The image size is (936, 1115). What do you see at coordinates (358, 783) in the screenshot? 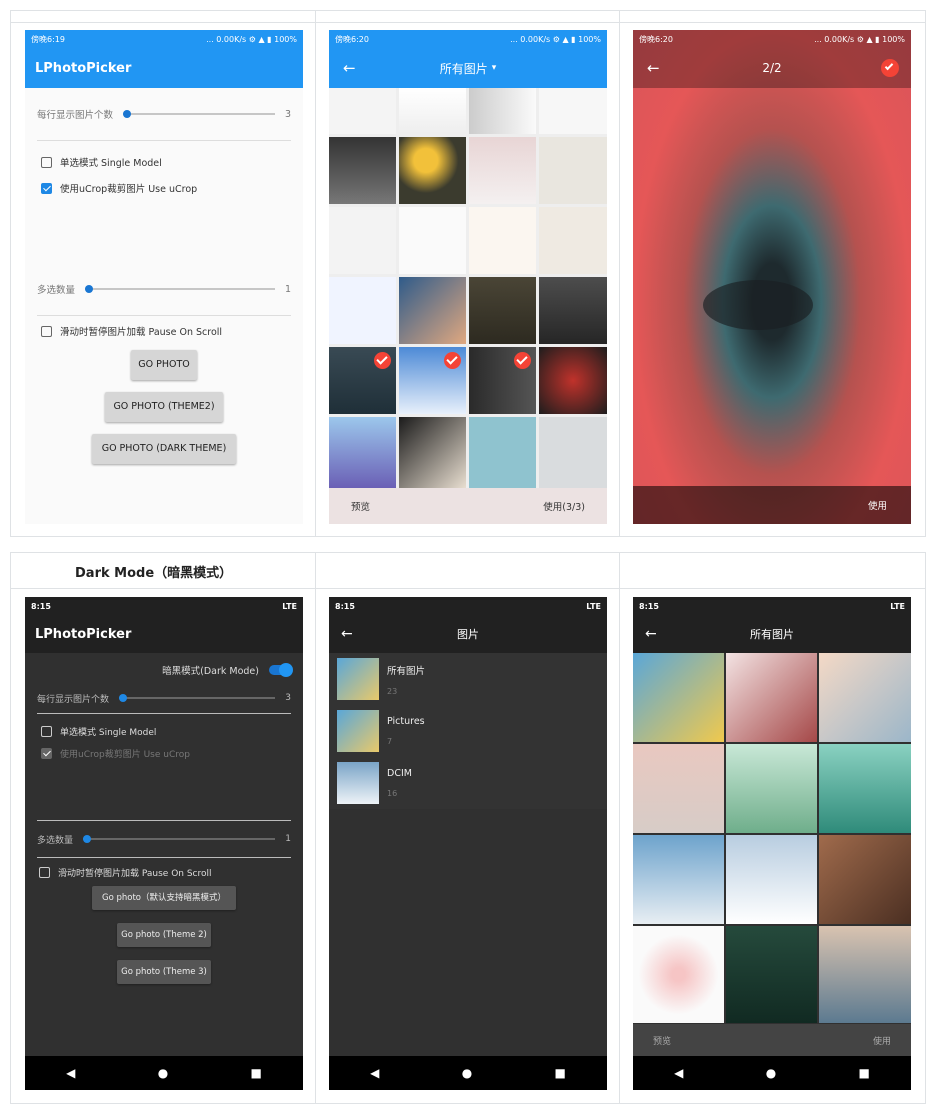
I see `folder-thumbnail` at bounding box center [358, 783].